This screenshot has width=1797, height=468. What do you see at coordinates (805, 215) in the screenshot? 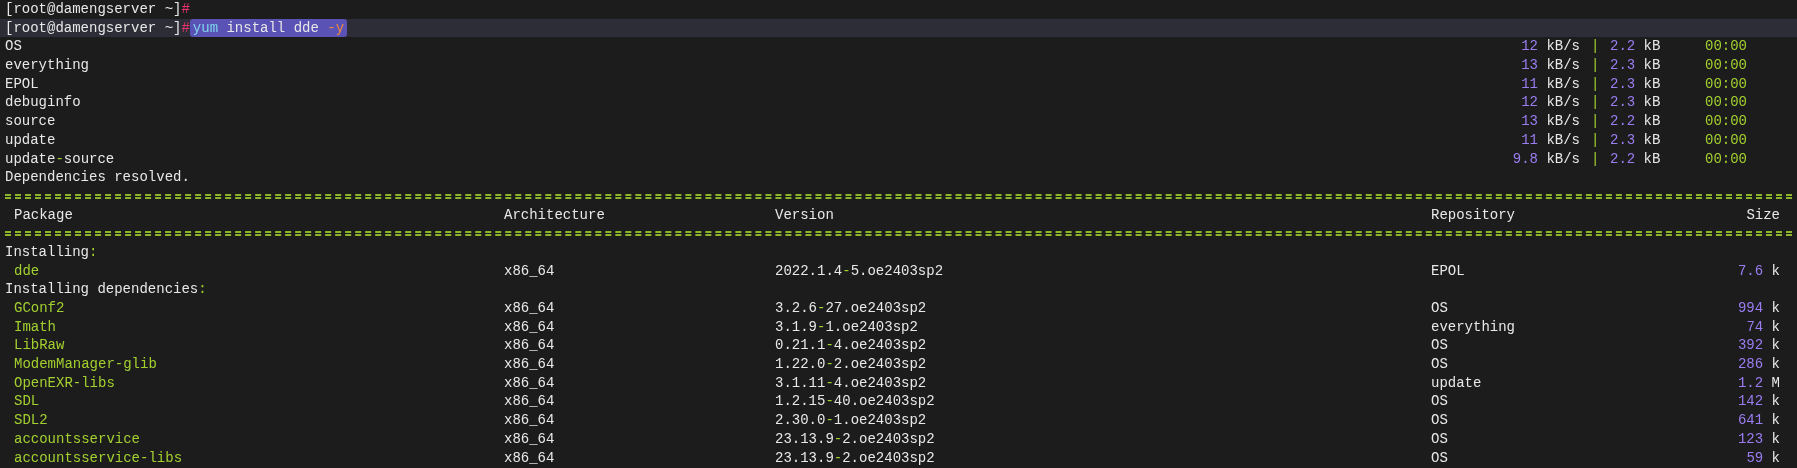
I see `column-header: Version` at bounding box center [805, 215].